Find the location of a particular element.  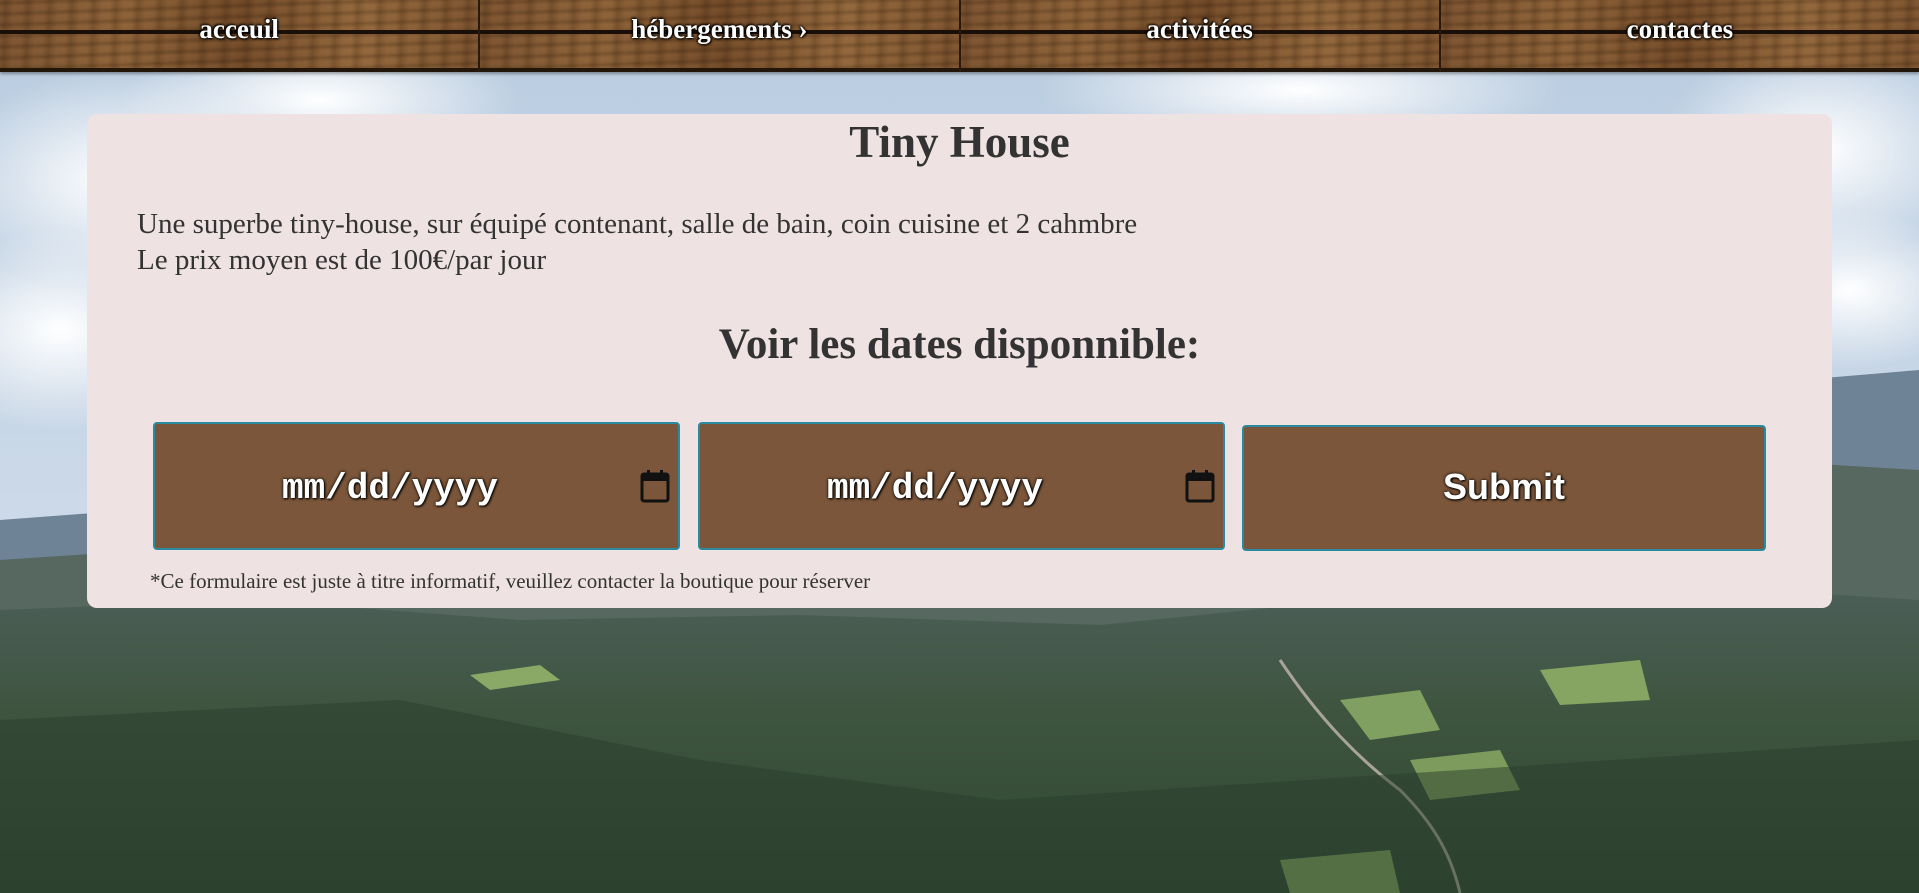

nav-item-acceuil: acceuil is located at coordinates (240, 36).